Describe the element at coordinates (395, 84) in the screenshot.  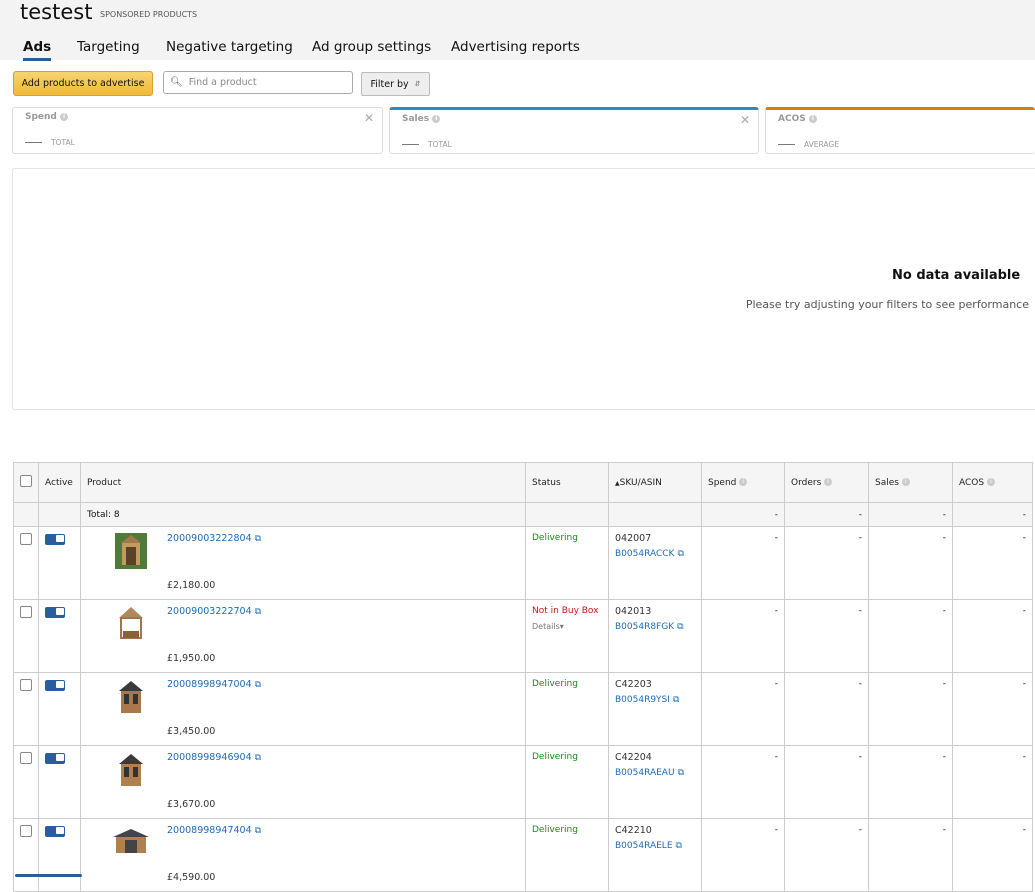
I see `filter-by-dropdown: Filter by ⇵` at that location.